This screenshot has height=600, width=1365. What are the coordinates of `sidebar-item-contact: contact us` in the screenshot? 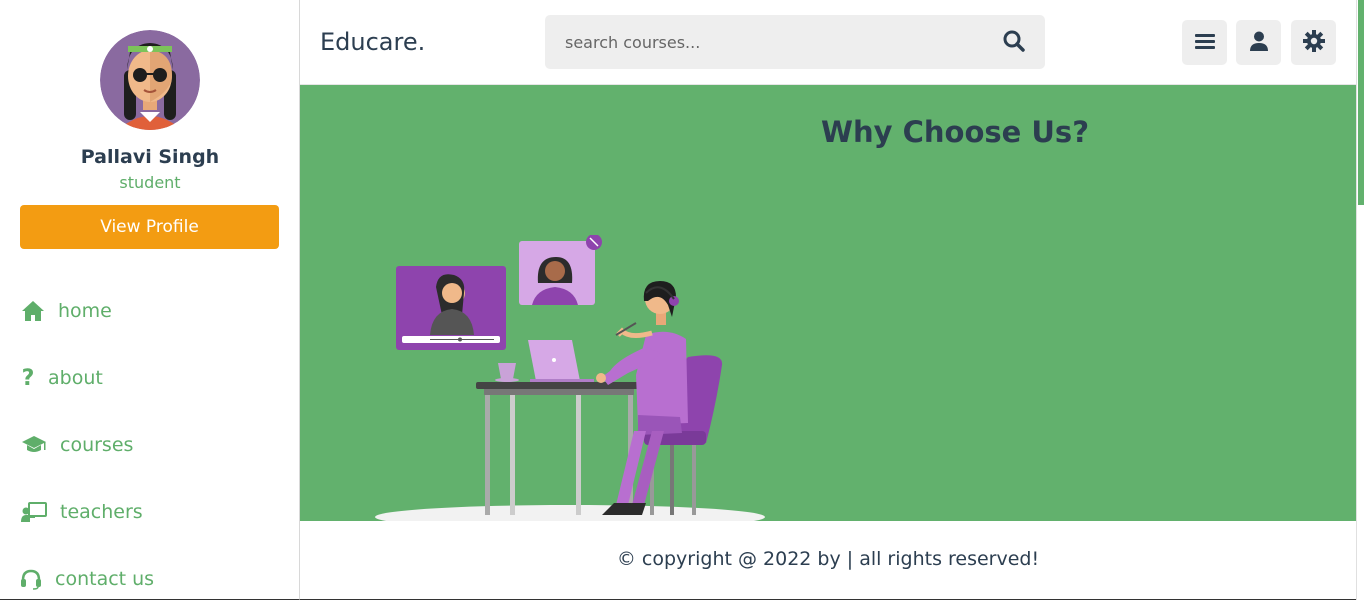 It's located at (87, 579).